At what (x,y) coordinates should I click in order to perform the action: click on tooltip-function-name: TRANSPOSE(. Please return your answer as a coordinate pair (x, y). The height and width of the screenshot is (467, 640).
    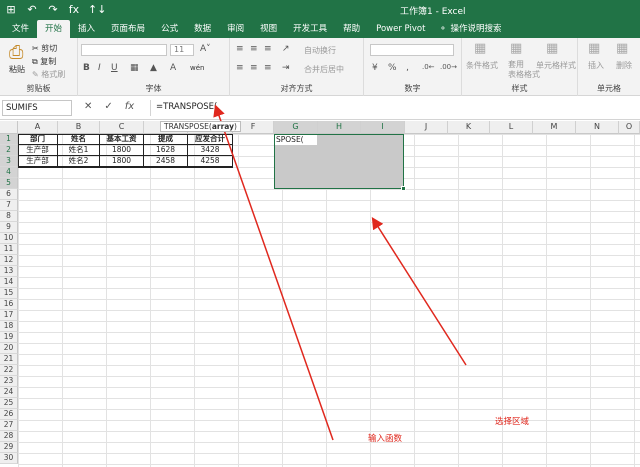
    Looking at the image, I should click on (188, 126).